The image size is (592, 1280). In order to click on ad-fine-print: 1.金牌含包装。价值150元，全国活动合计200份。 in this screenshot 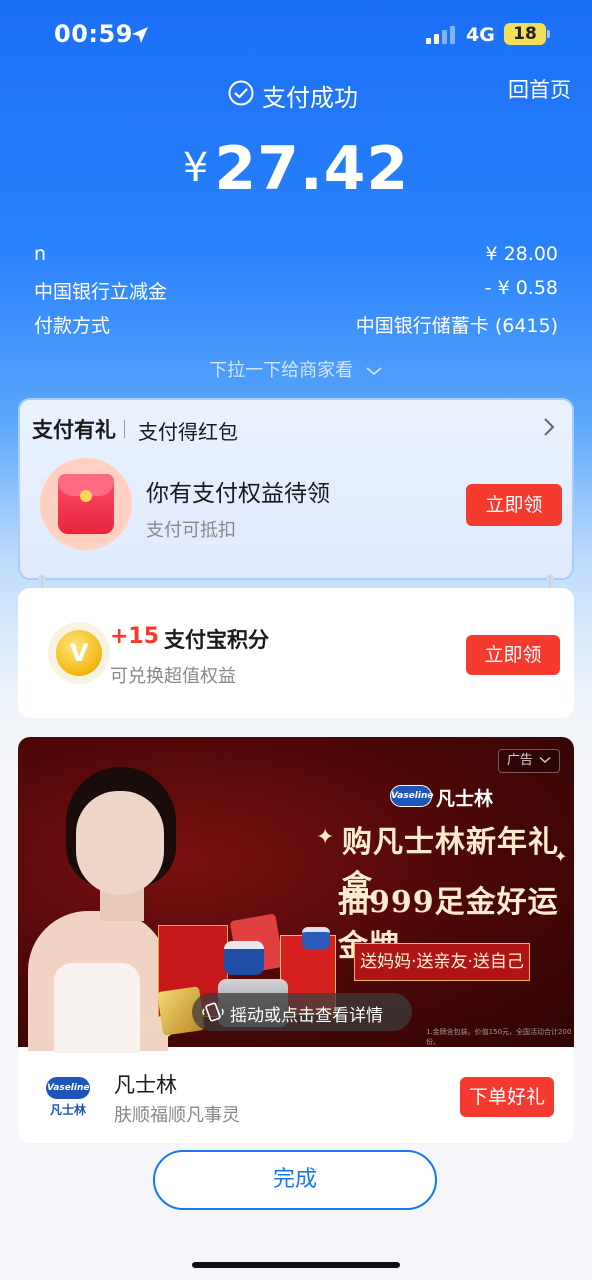, I will do `click(499, 1037)`.